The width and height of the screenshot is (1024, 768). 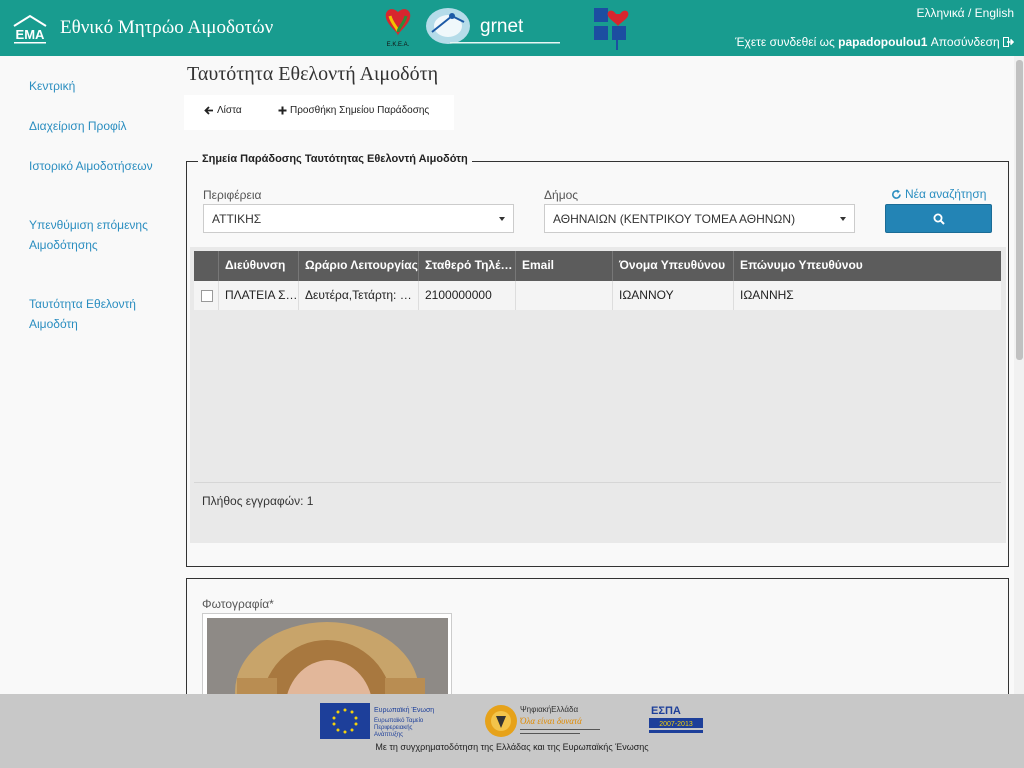 What do you see at coordinates (94, 87) in the screenshot?
I see `sidebar-item-home: Κεντρική` at bounding box center [94, 87].